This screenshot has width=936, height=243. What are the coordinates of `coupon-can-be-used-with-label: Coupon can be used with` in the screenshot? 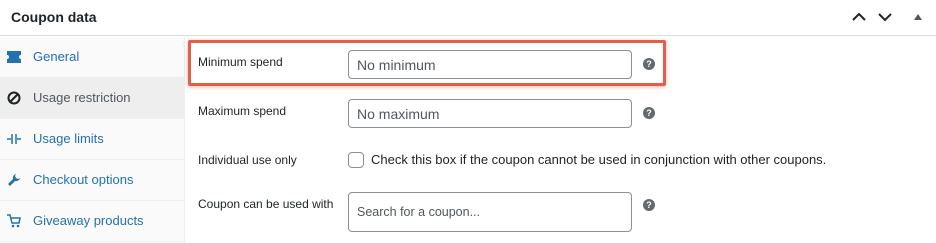 It's located at (266, 204).